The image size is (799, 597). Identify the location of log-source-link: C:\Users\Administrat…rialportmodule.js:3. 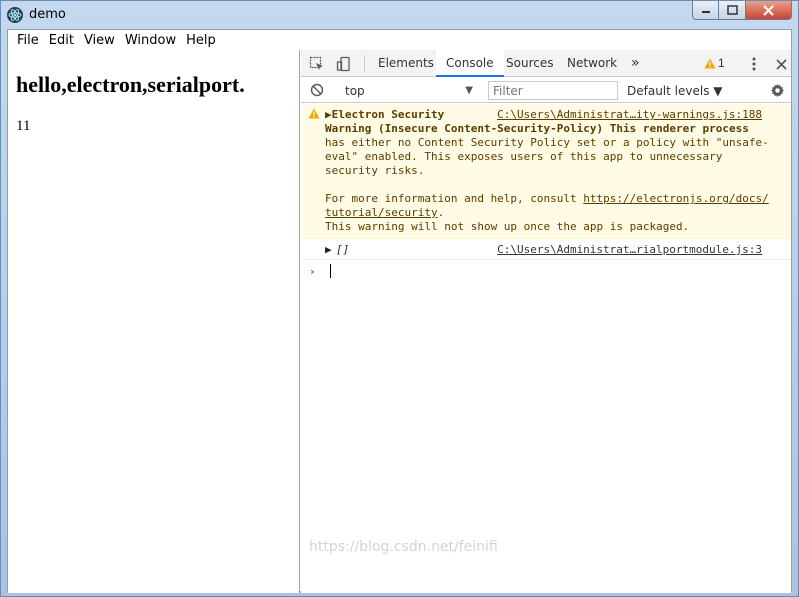
(629, 249).